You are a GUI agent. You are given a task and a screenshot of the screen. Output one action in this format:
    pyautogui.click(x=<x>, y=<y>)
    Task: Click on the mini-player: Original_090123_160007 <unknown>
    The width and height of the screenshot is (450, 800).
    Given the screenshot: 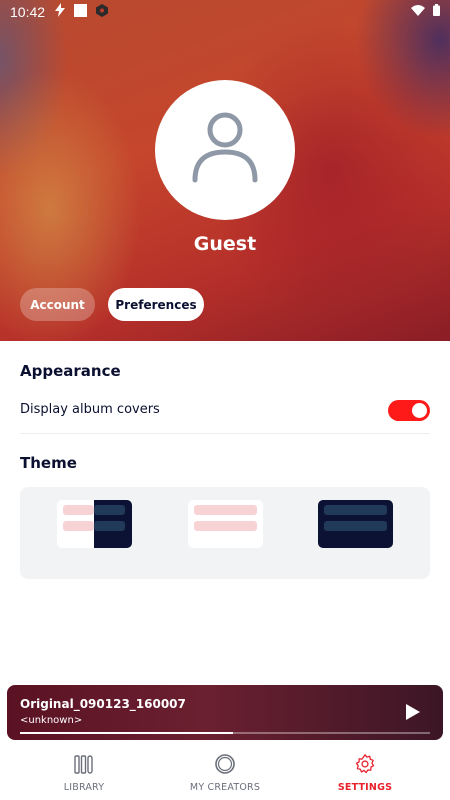 What is the action you would take?
    pyautogui.click(x=225, y=712)
    